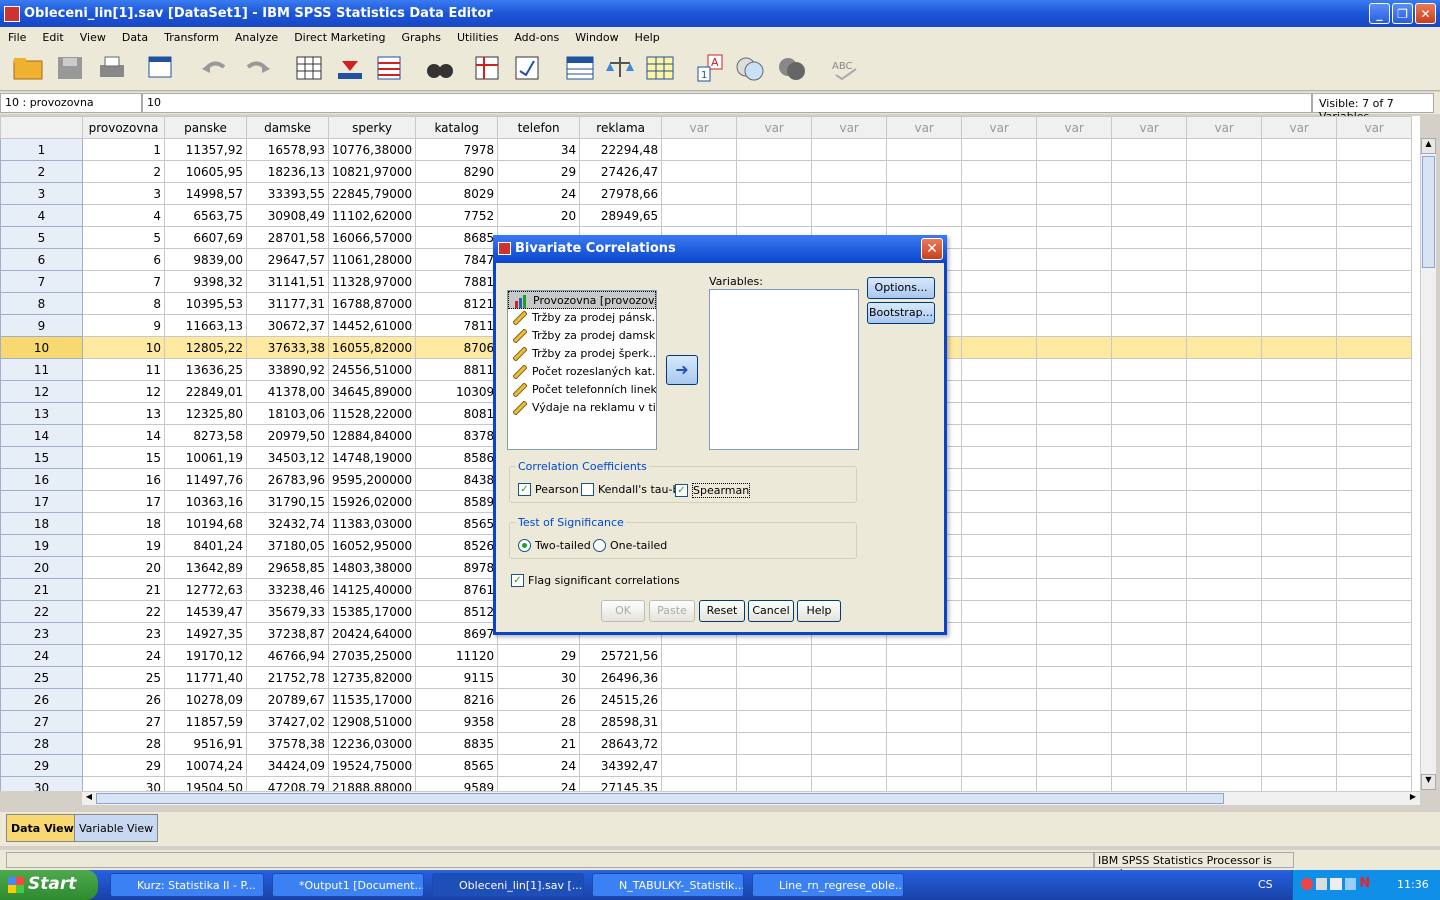 Image resolution: width=1440 pixels, height=900 pixels. I want to click on ok-button: OK, so click(623, 611).